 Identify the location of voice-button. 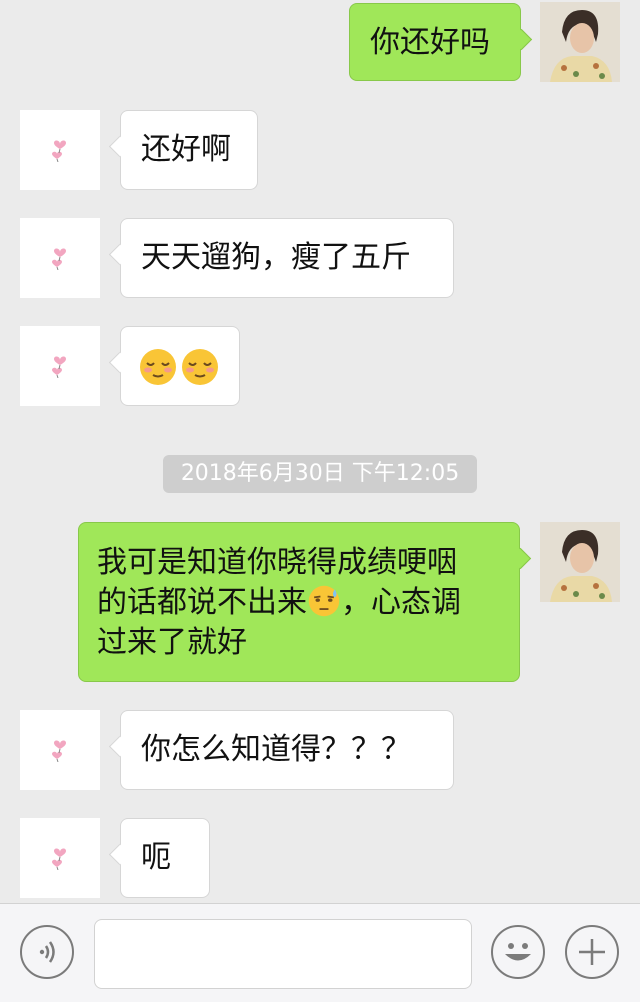
(47, 952).